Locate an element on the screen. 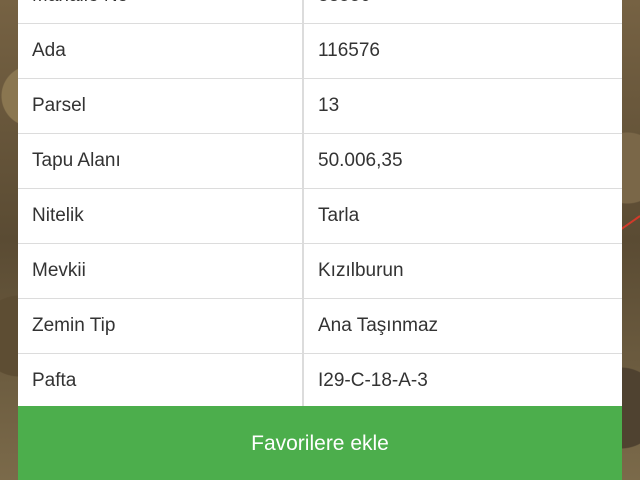  table-row: Zemin Tip Ana Taşınmaz is located at coordinates (320, 326).